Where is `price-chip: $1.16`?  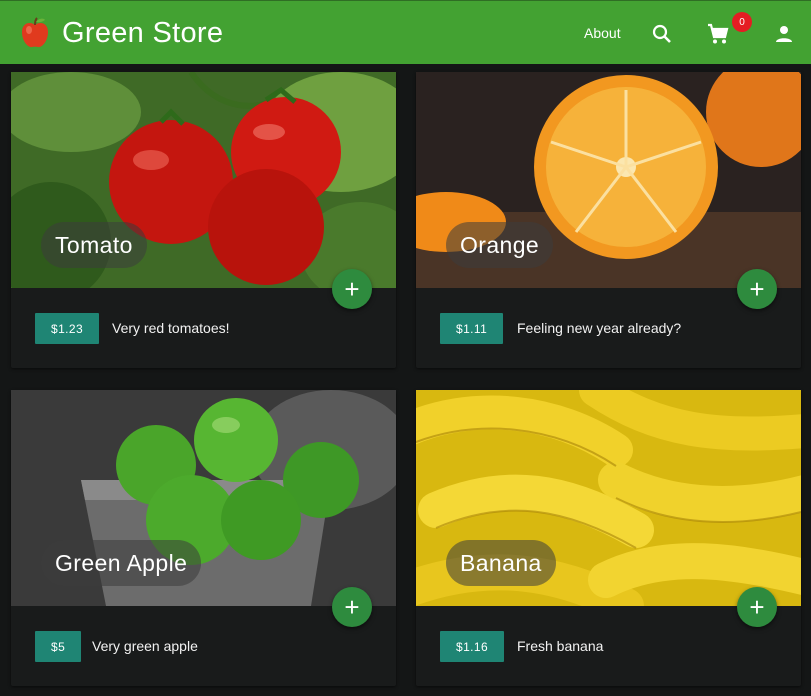
price-chip: $1.16 is located at coordinates (472, 646).